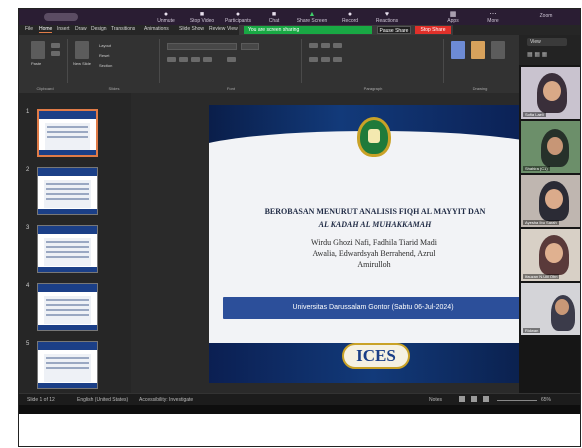 This screenshot has height=448, width=582. What do you see at coordinates (238, 17) in the screenshot?
I see `participants-button: ● Participants` at bounding box center [238, 17].